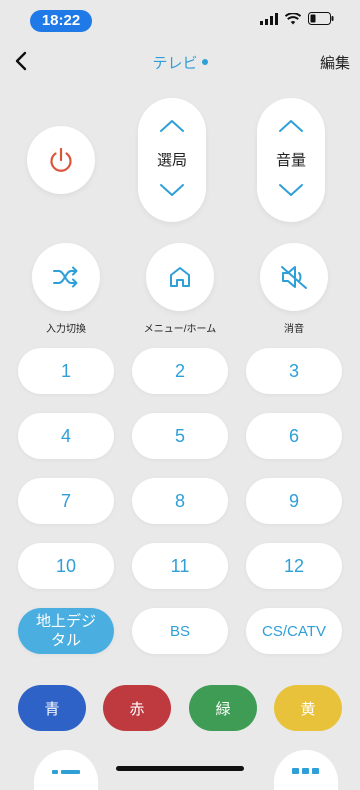 This screenshot has height=790, width=360. I want to click on signal-icon, so click(269, 18).